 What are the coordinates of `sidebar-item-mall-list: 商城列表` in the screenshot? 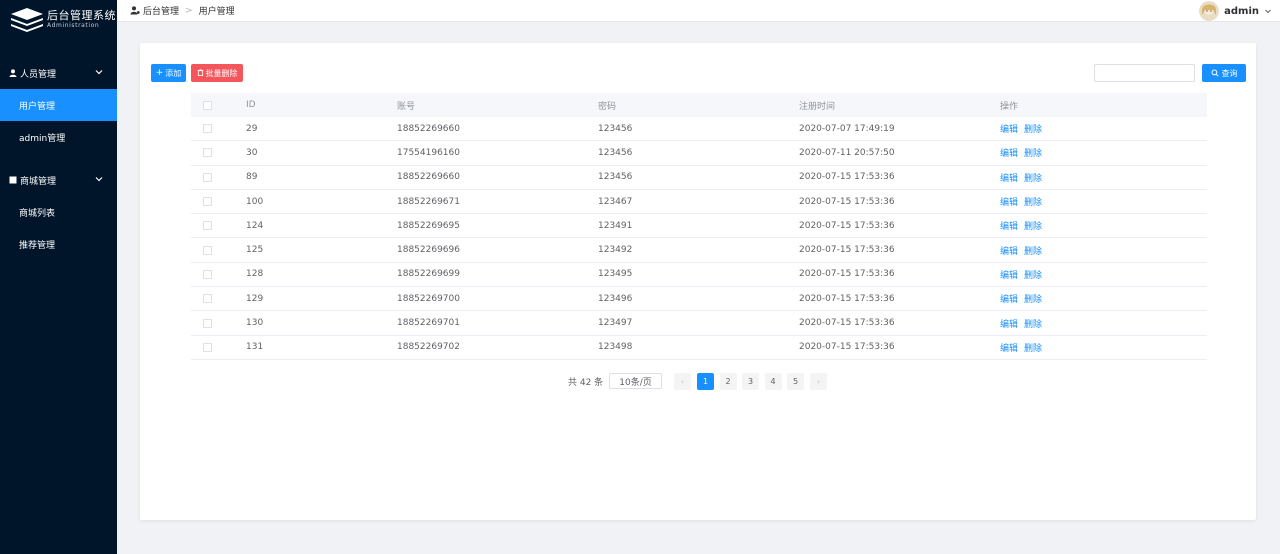 It's located at (58, 212).